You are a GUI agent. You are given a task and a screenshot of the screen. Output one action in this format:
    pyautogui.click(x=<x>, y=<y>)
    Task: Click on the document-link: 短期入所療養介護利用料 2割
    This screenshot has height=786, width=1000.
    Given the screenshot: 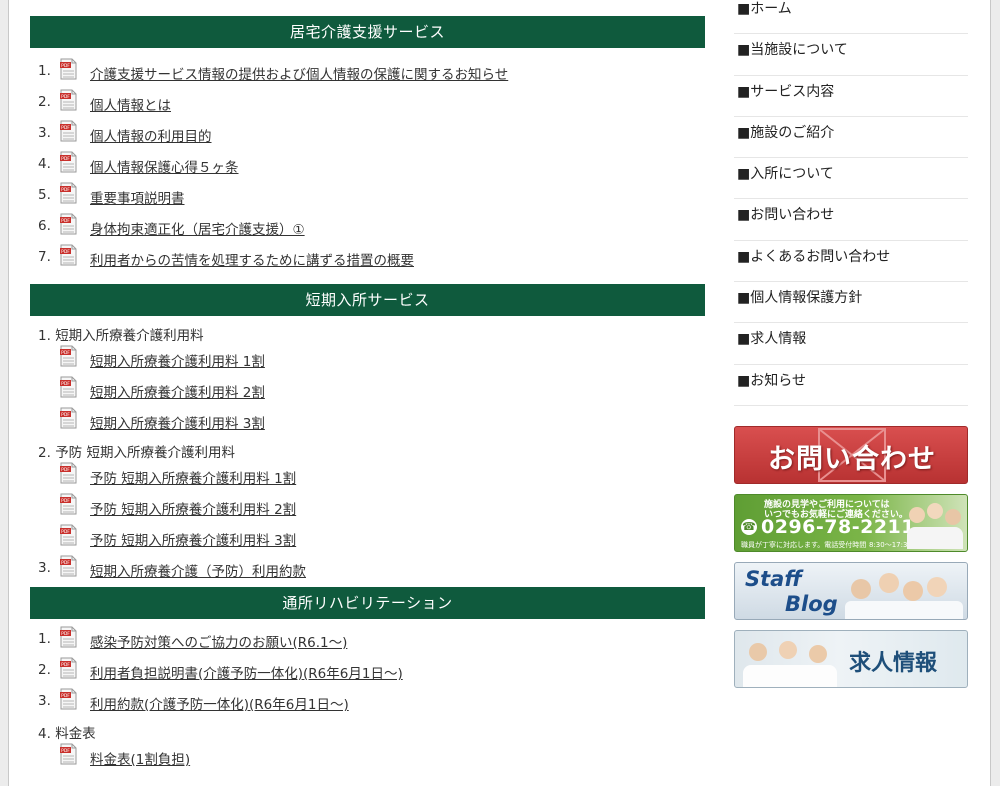 What is the action you would take?
    pyautogui.click(x=177, y=391)
    